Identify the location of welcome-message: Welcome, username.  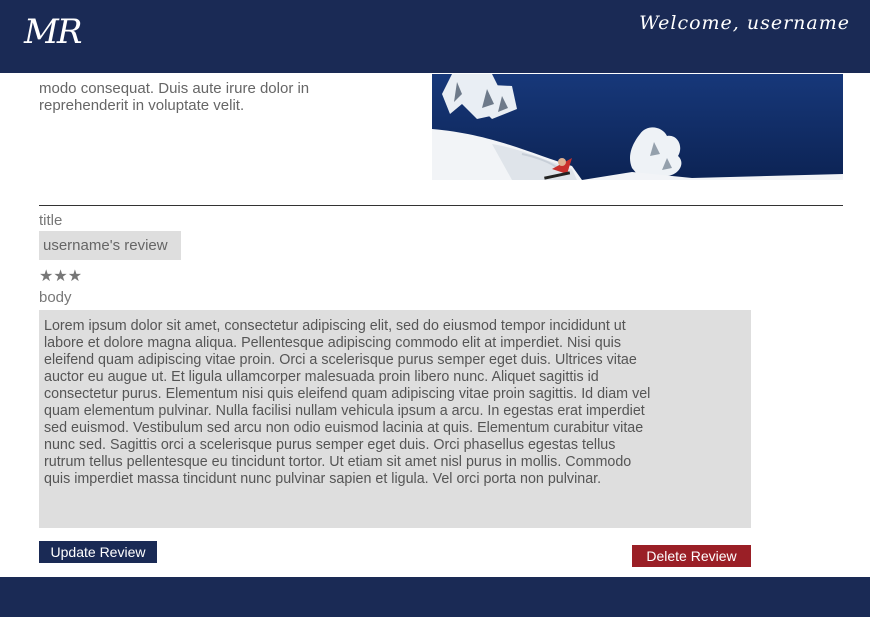
(744, 23).